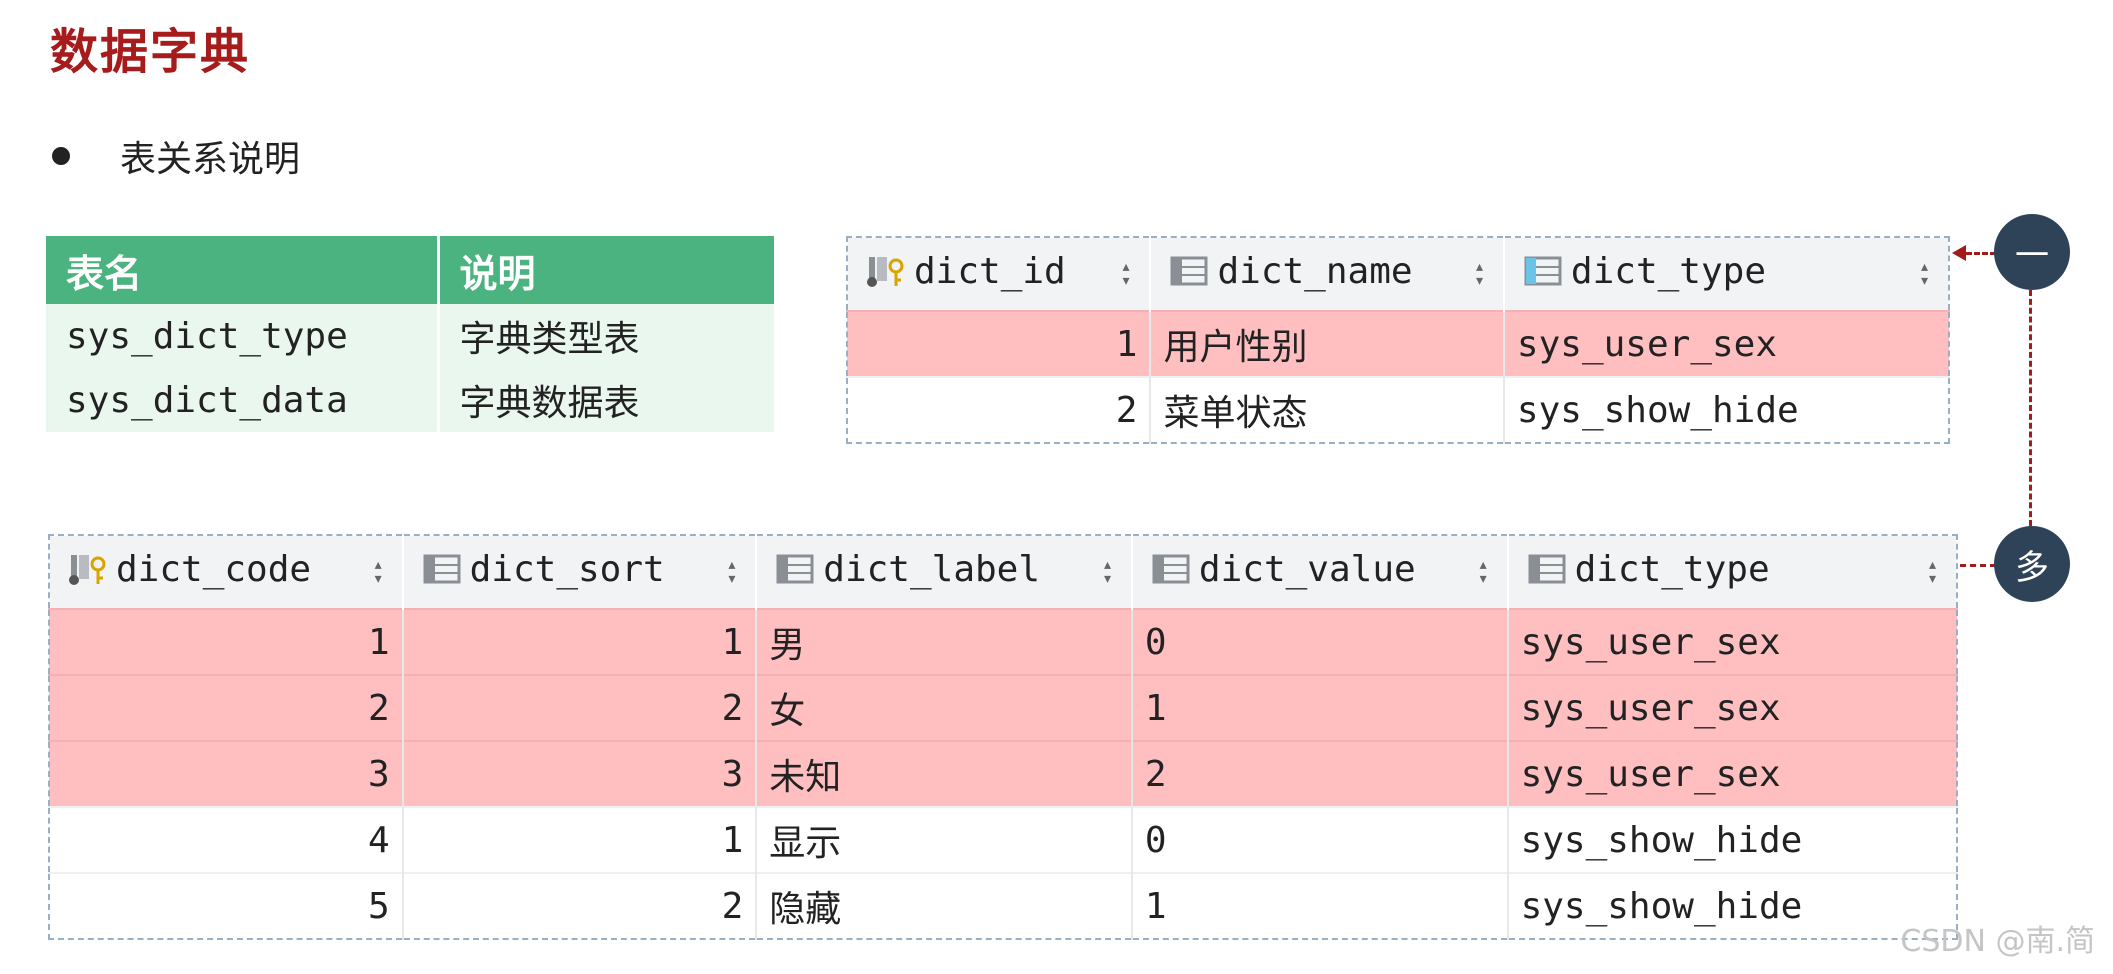 This screenshot has height=974, width=2113. What do you see at coordinates (150, 52) in the screenshot?
I see `page-title: 数据字典` at bounding box center [150, 52].